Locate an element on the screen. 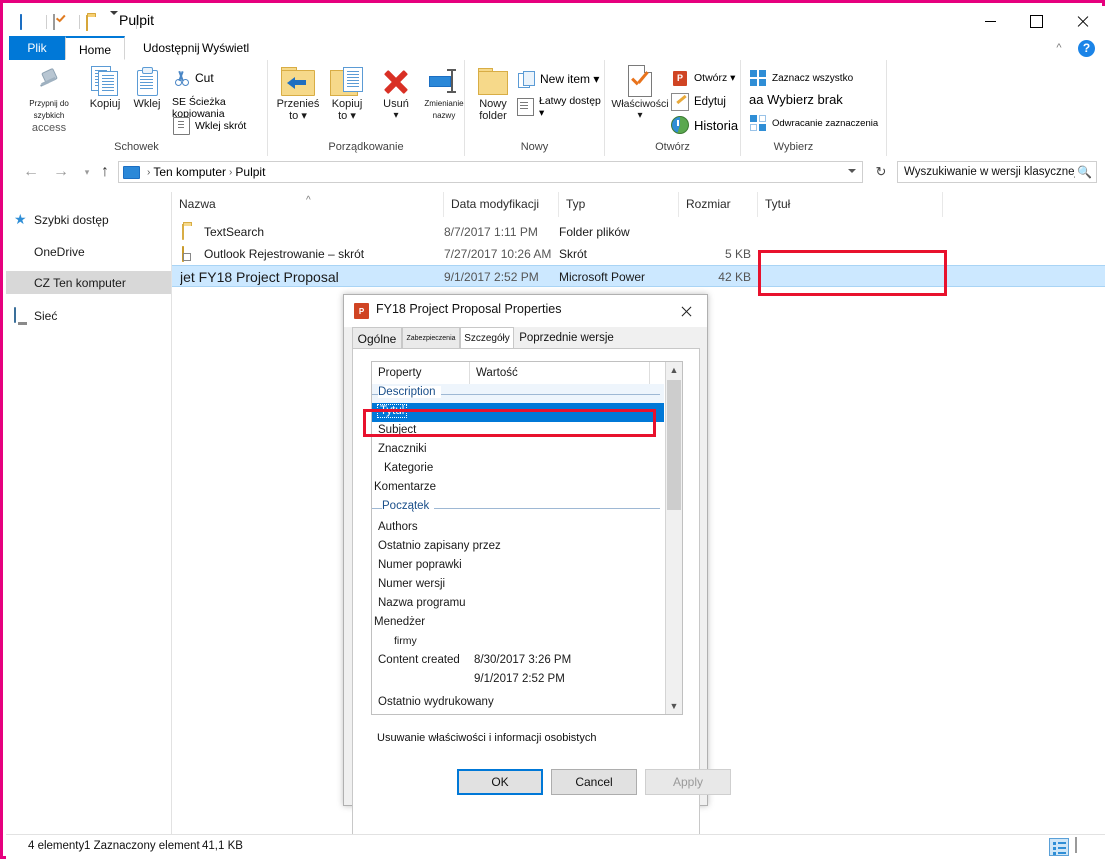 The width and height of the screenshot is (1105, 859). minimize-button is located at coordinates (990, 21).